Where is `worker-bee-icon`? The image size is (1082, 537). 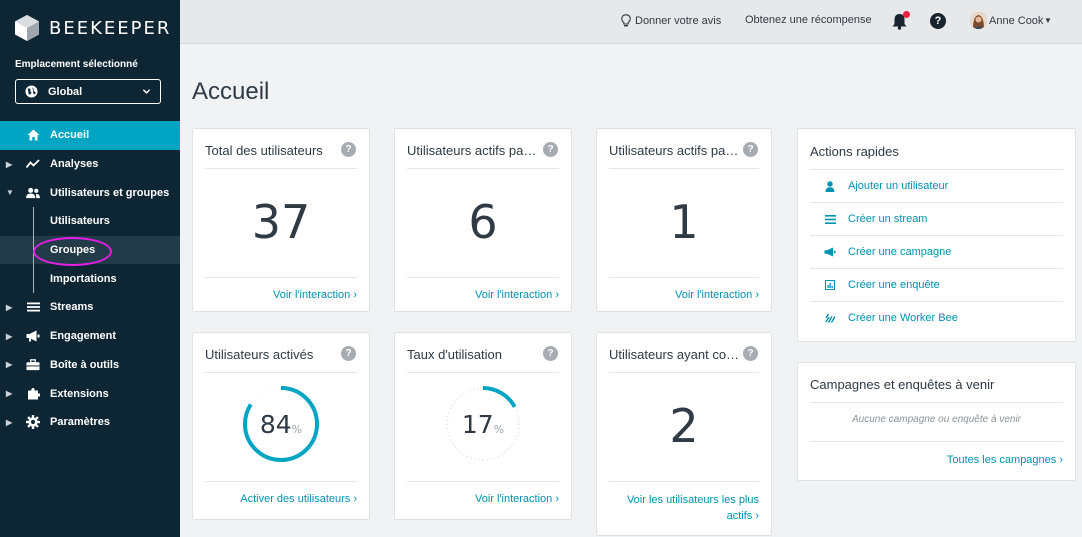
worker-bee-icon is located at coordinates (830, 318).